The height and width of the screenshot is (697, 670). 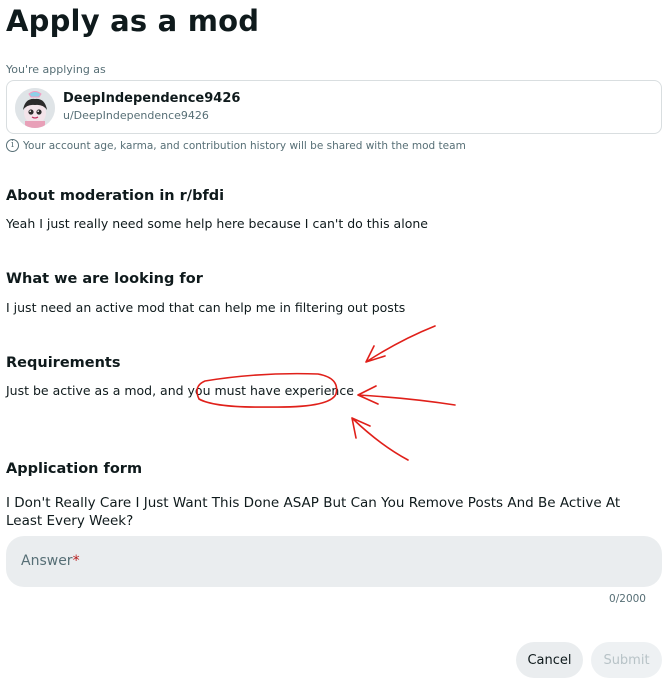 What do you see at coordinates (104, 279) in the screenshot?
I see `looking-for-heading: What we are looking for` at bounding box center [104, 279].